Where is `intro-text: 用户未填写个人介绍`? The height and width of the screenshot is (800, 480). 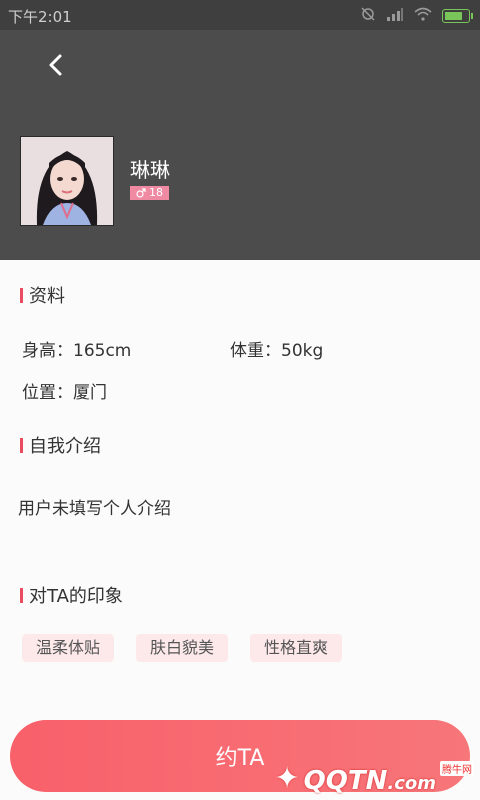
intro-text: 用户未填写个人介绍 is located at coordinates (94, 509).